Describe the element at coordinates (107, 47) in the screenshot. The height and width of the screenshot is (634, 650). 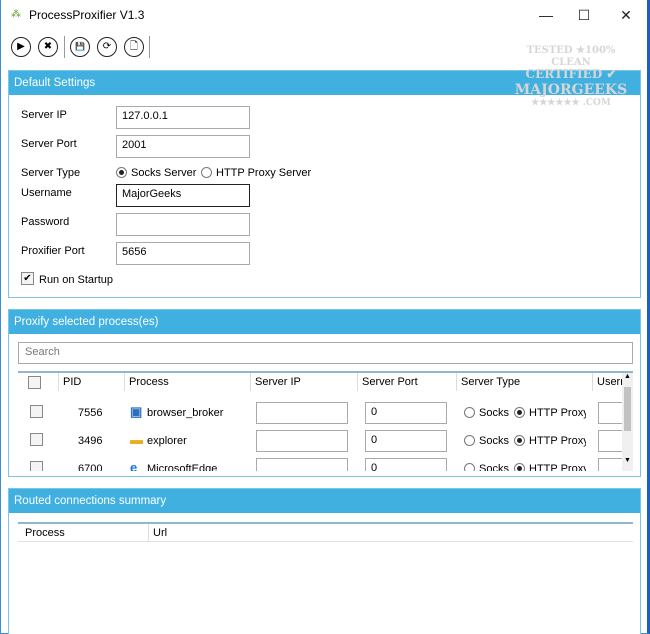
I see `refresh-button: ⟳` at that location.